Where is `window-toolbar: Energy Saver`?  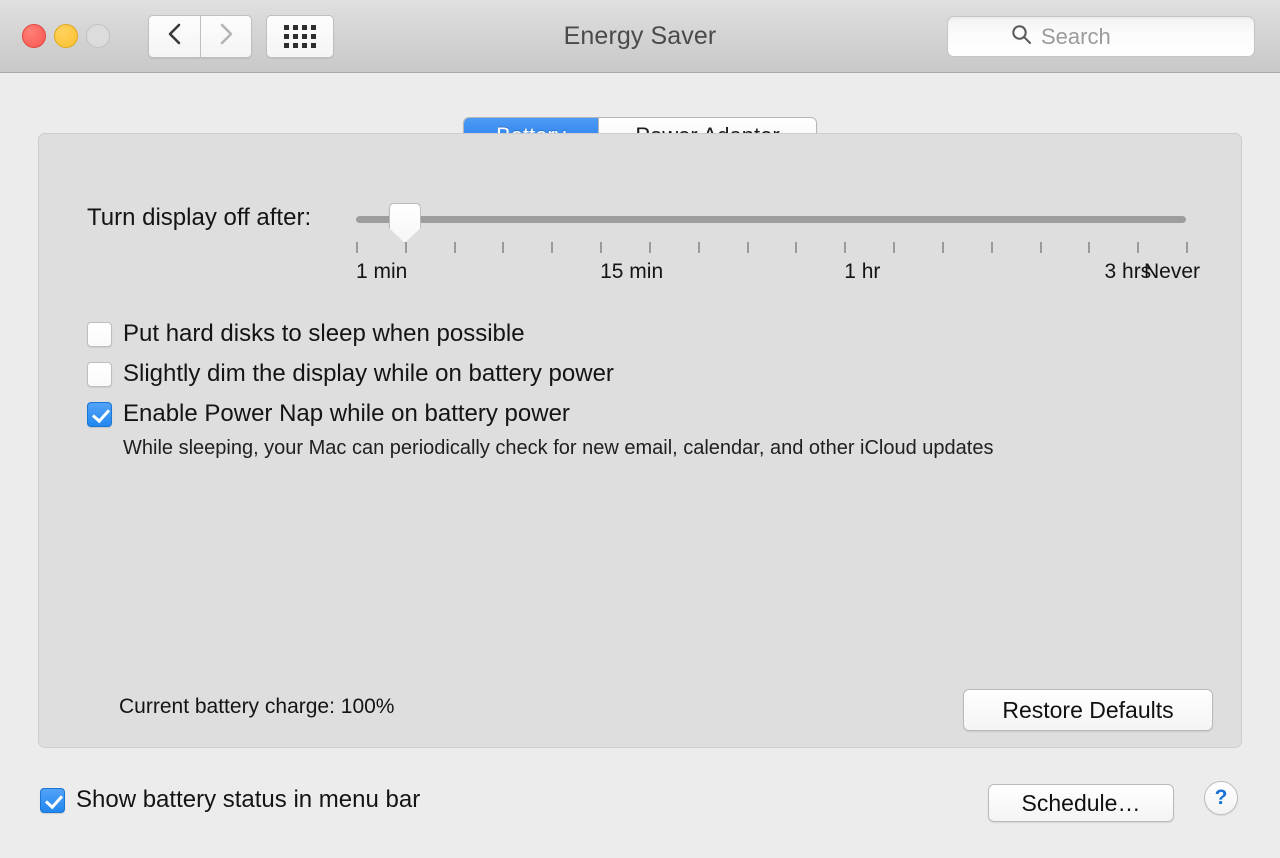
window-toolbar: Energy Saver is located at coordinates (640, 36).